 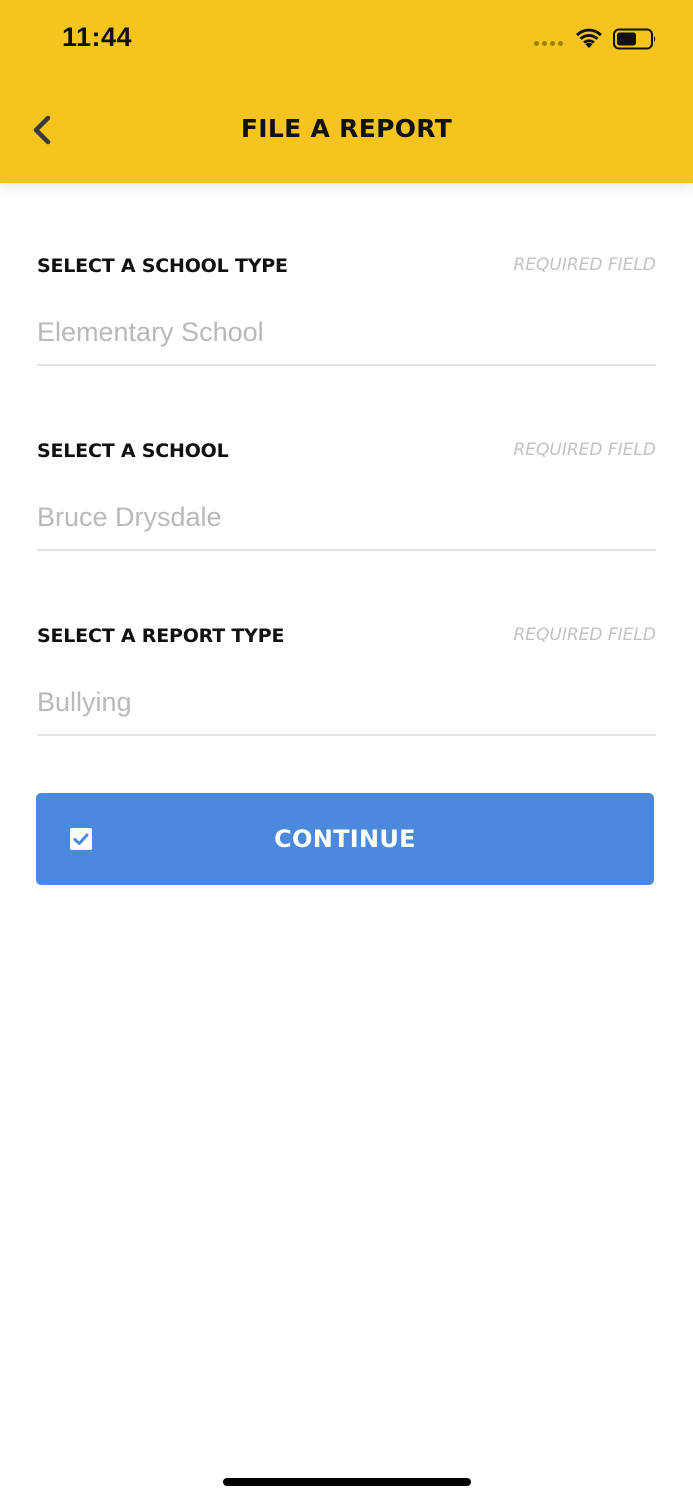 I want to click on school-type-select: Elementary School, so click(x=150, y=332).